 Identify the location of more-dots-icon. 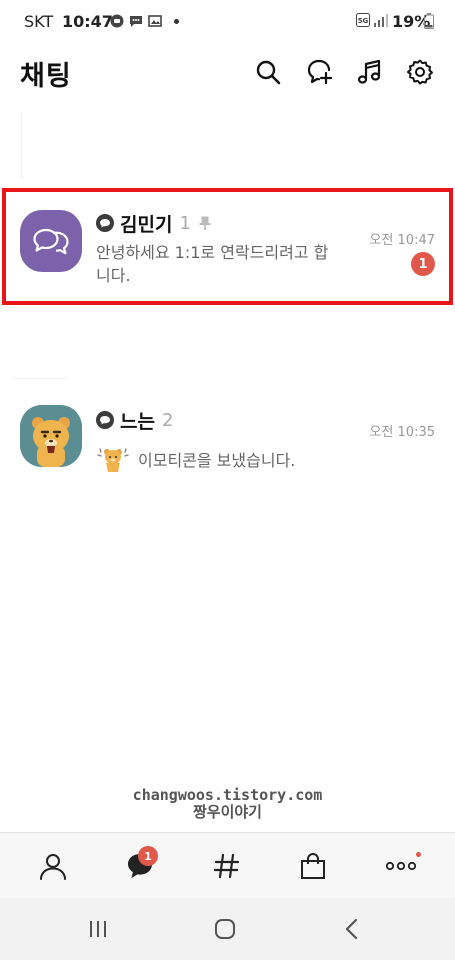
(401, 866).